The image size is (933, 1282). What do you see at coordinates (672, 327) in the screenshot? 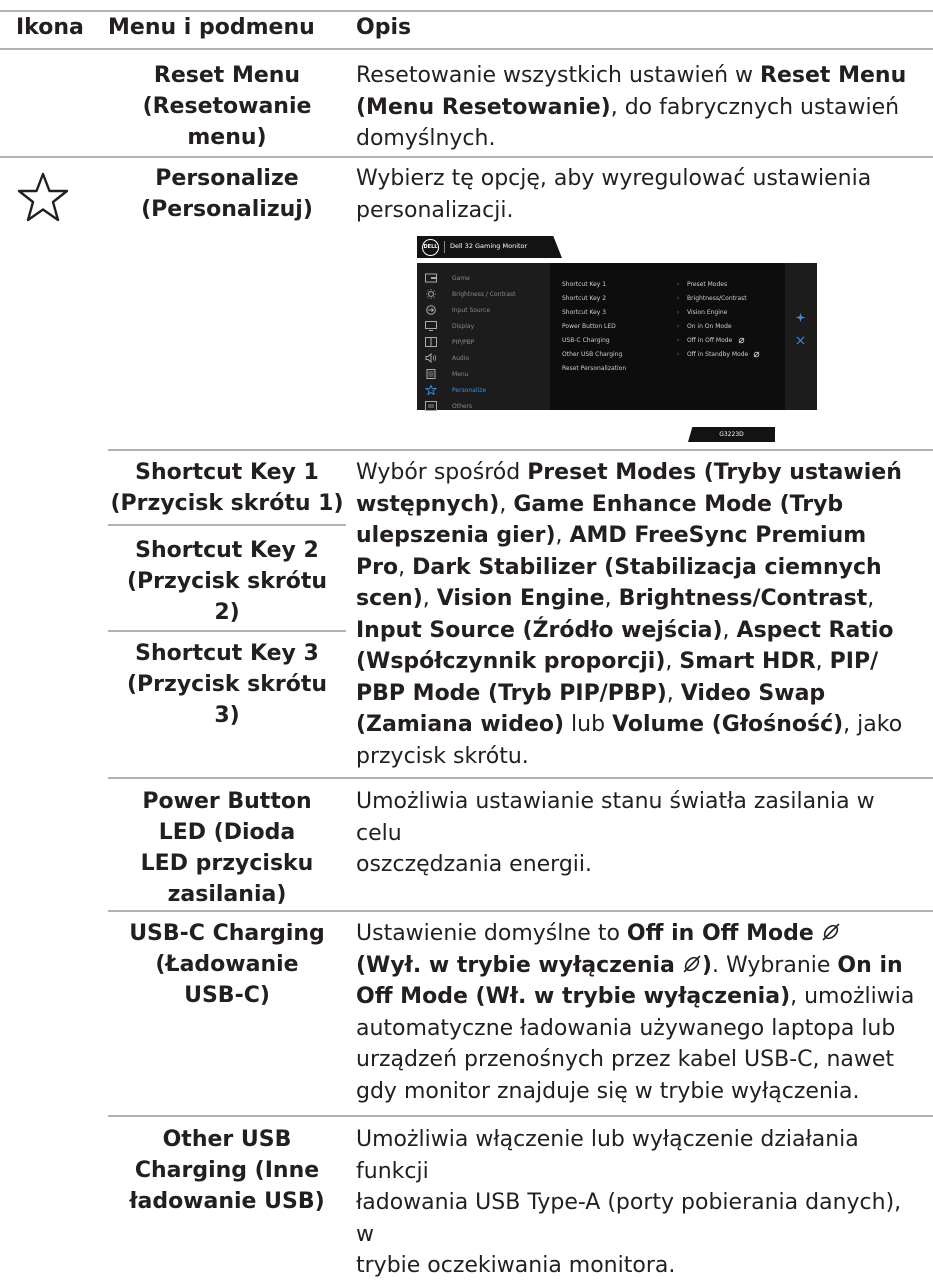
I see `osd-row-power-button-led: Power Button LED › On in On Mode` at bounding box center [672, 327].